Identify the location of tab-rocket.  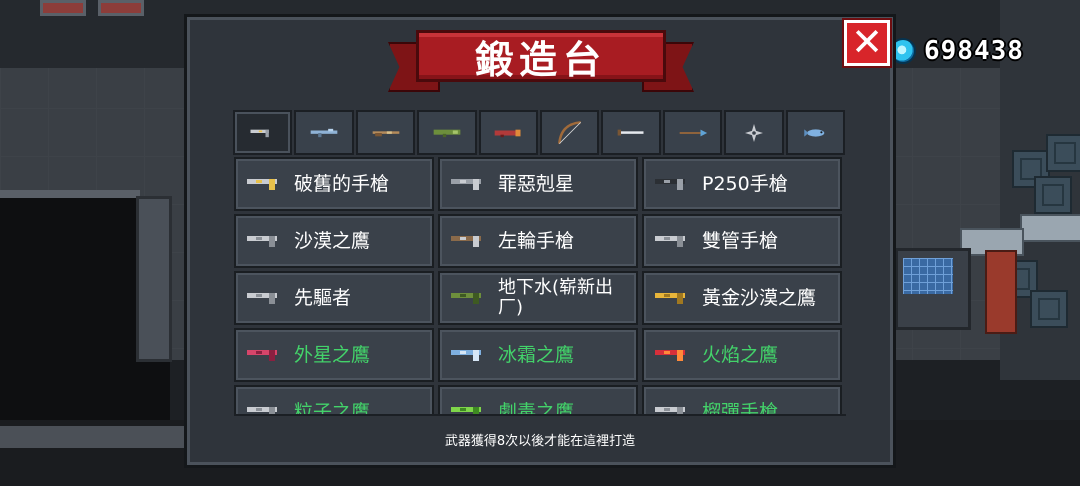
(508, 132).